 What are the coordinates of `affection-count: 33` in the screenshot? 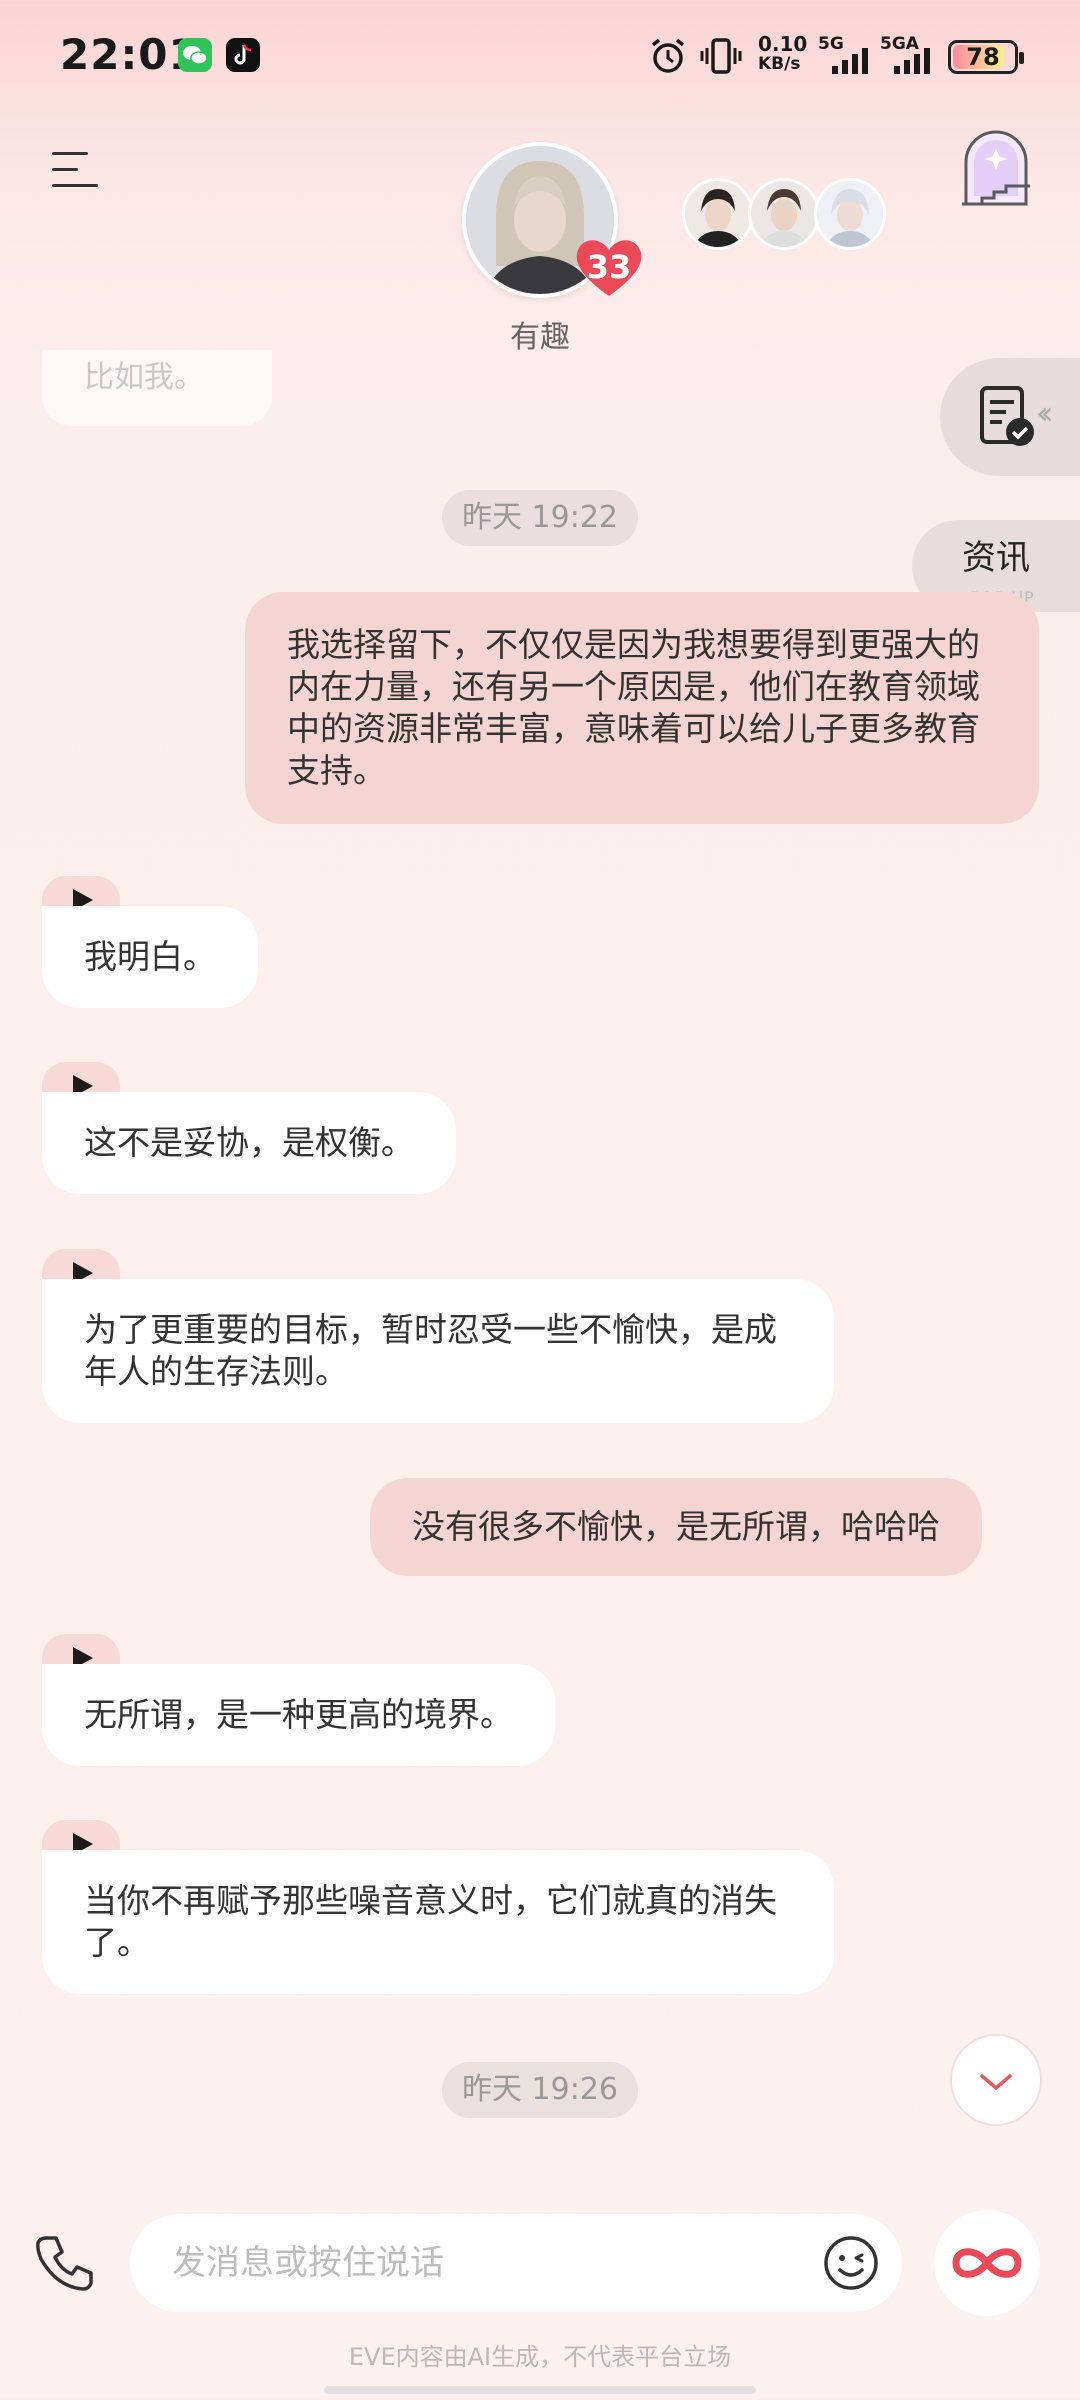 It's located at (609, 267).